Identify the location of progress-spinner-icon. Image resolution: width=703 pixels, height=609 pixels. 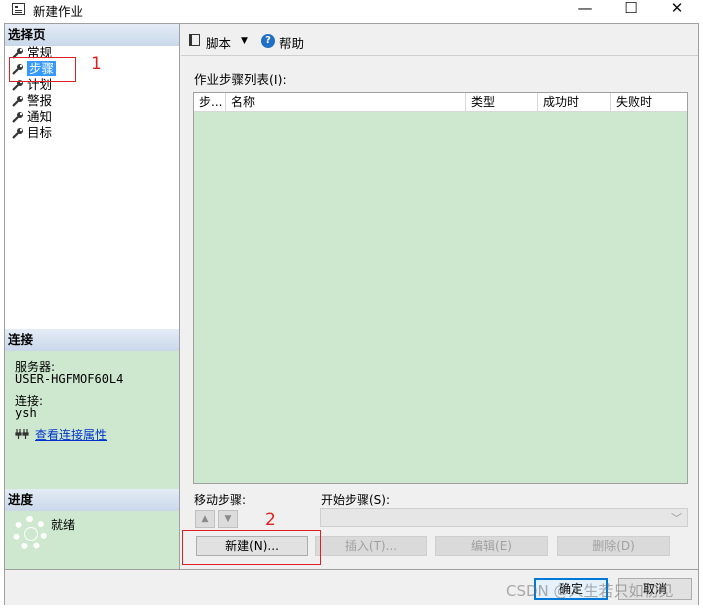
(30, 533).